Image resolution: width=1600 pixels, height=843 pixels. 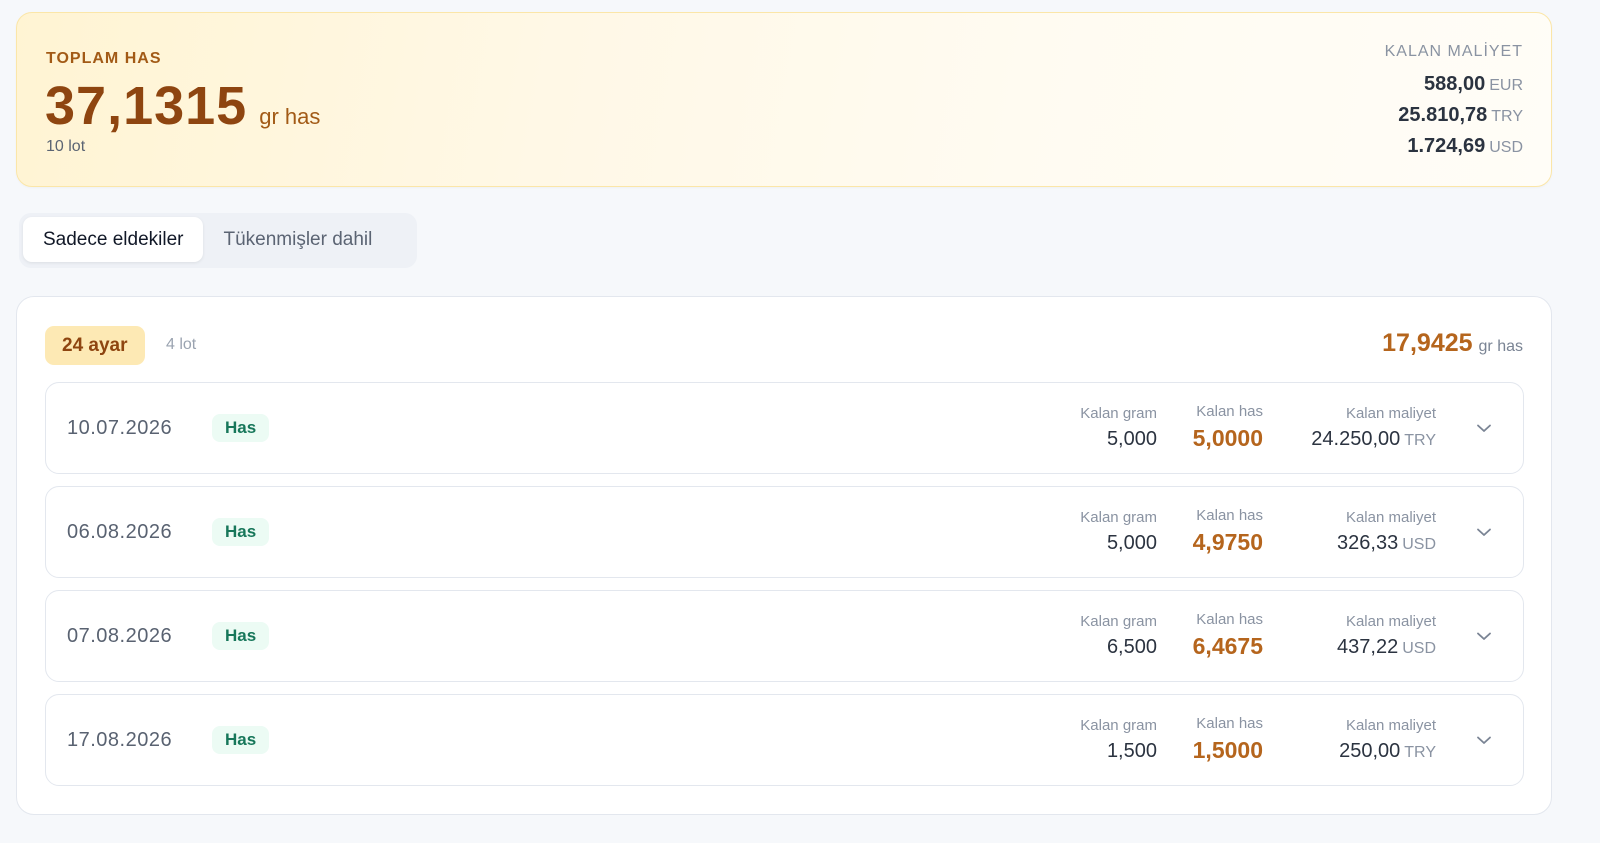 What do you see at coordinates (1227, 750) in the screenshot?
I see `has-value: 1,5000` at bounding box center [1227, 750].